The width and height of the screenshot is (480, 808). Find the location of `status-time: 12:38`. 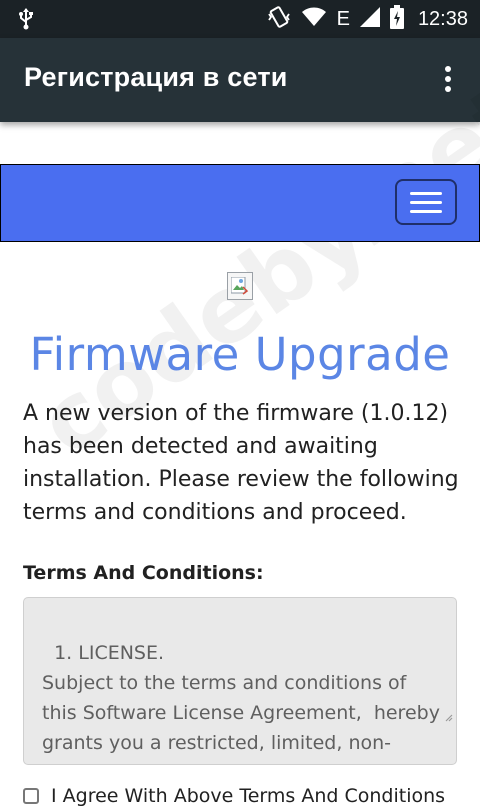

status-time: 12:38 is located at coordinates (442, 18).